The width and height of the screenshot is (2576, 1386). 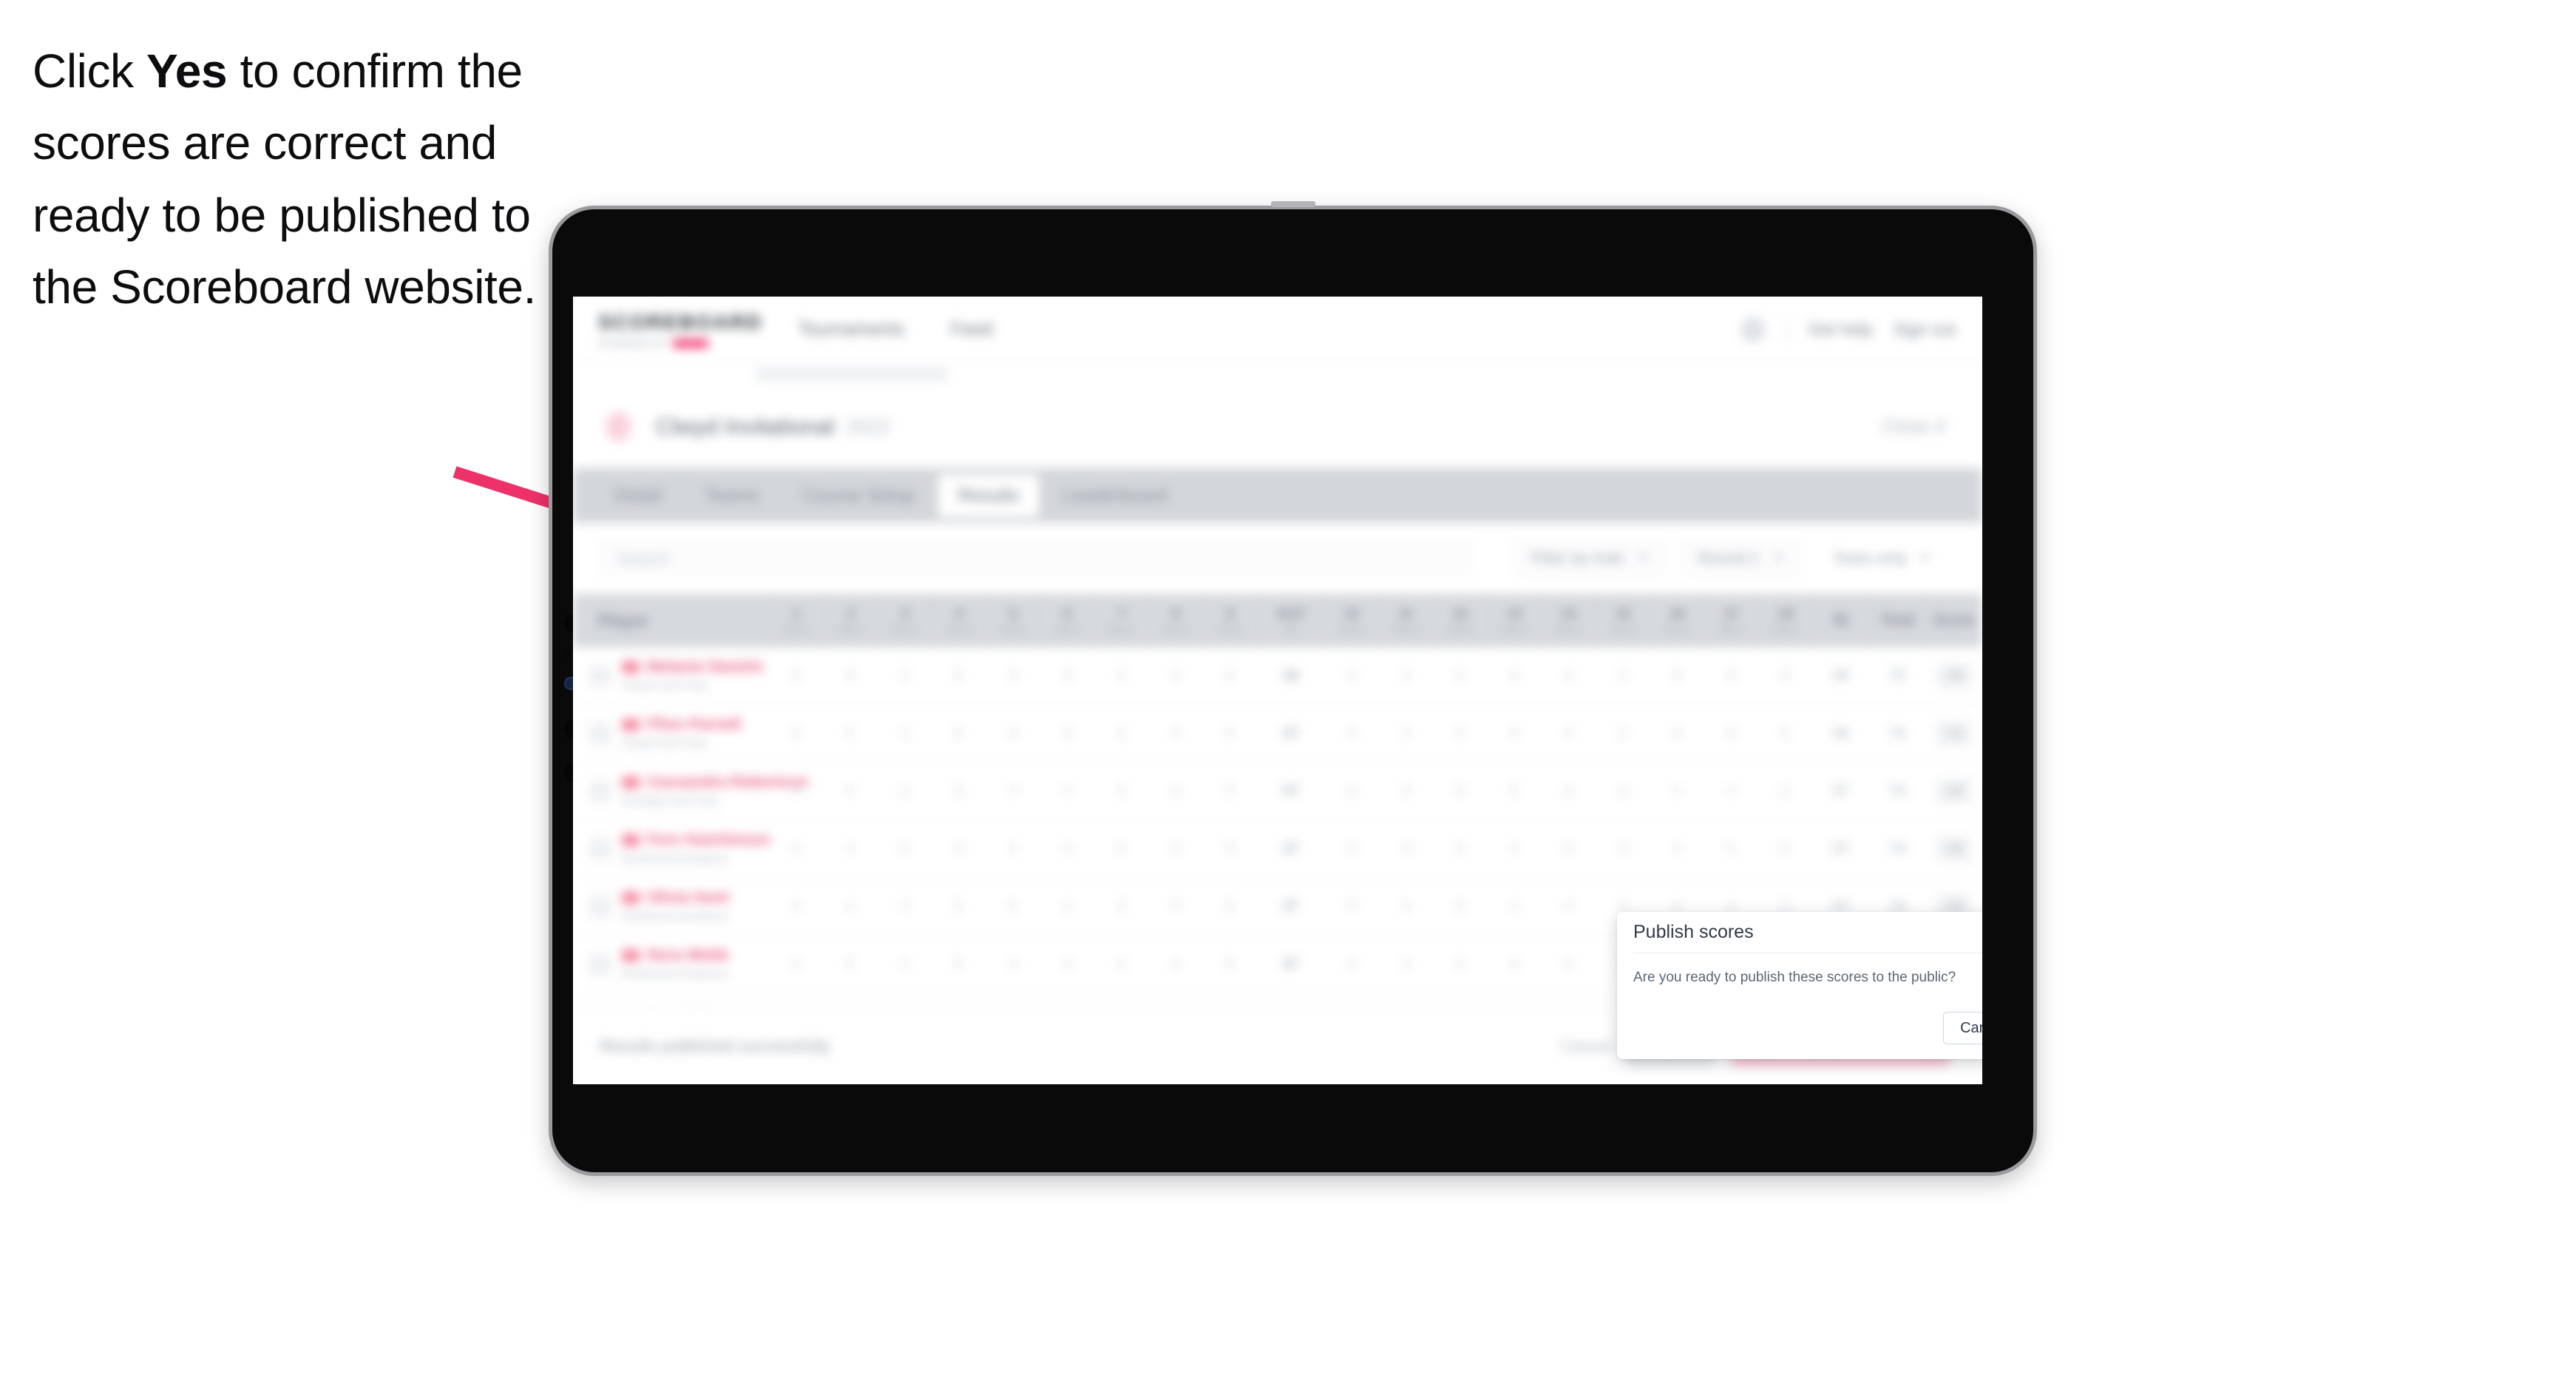 What do you see at coordinates (1962, 1028) in the screenshot?
I see `cancel-button: Cancel` at bounding box center [1962, 1028].